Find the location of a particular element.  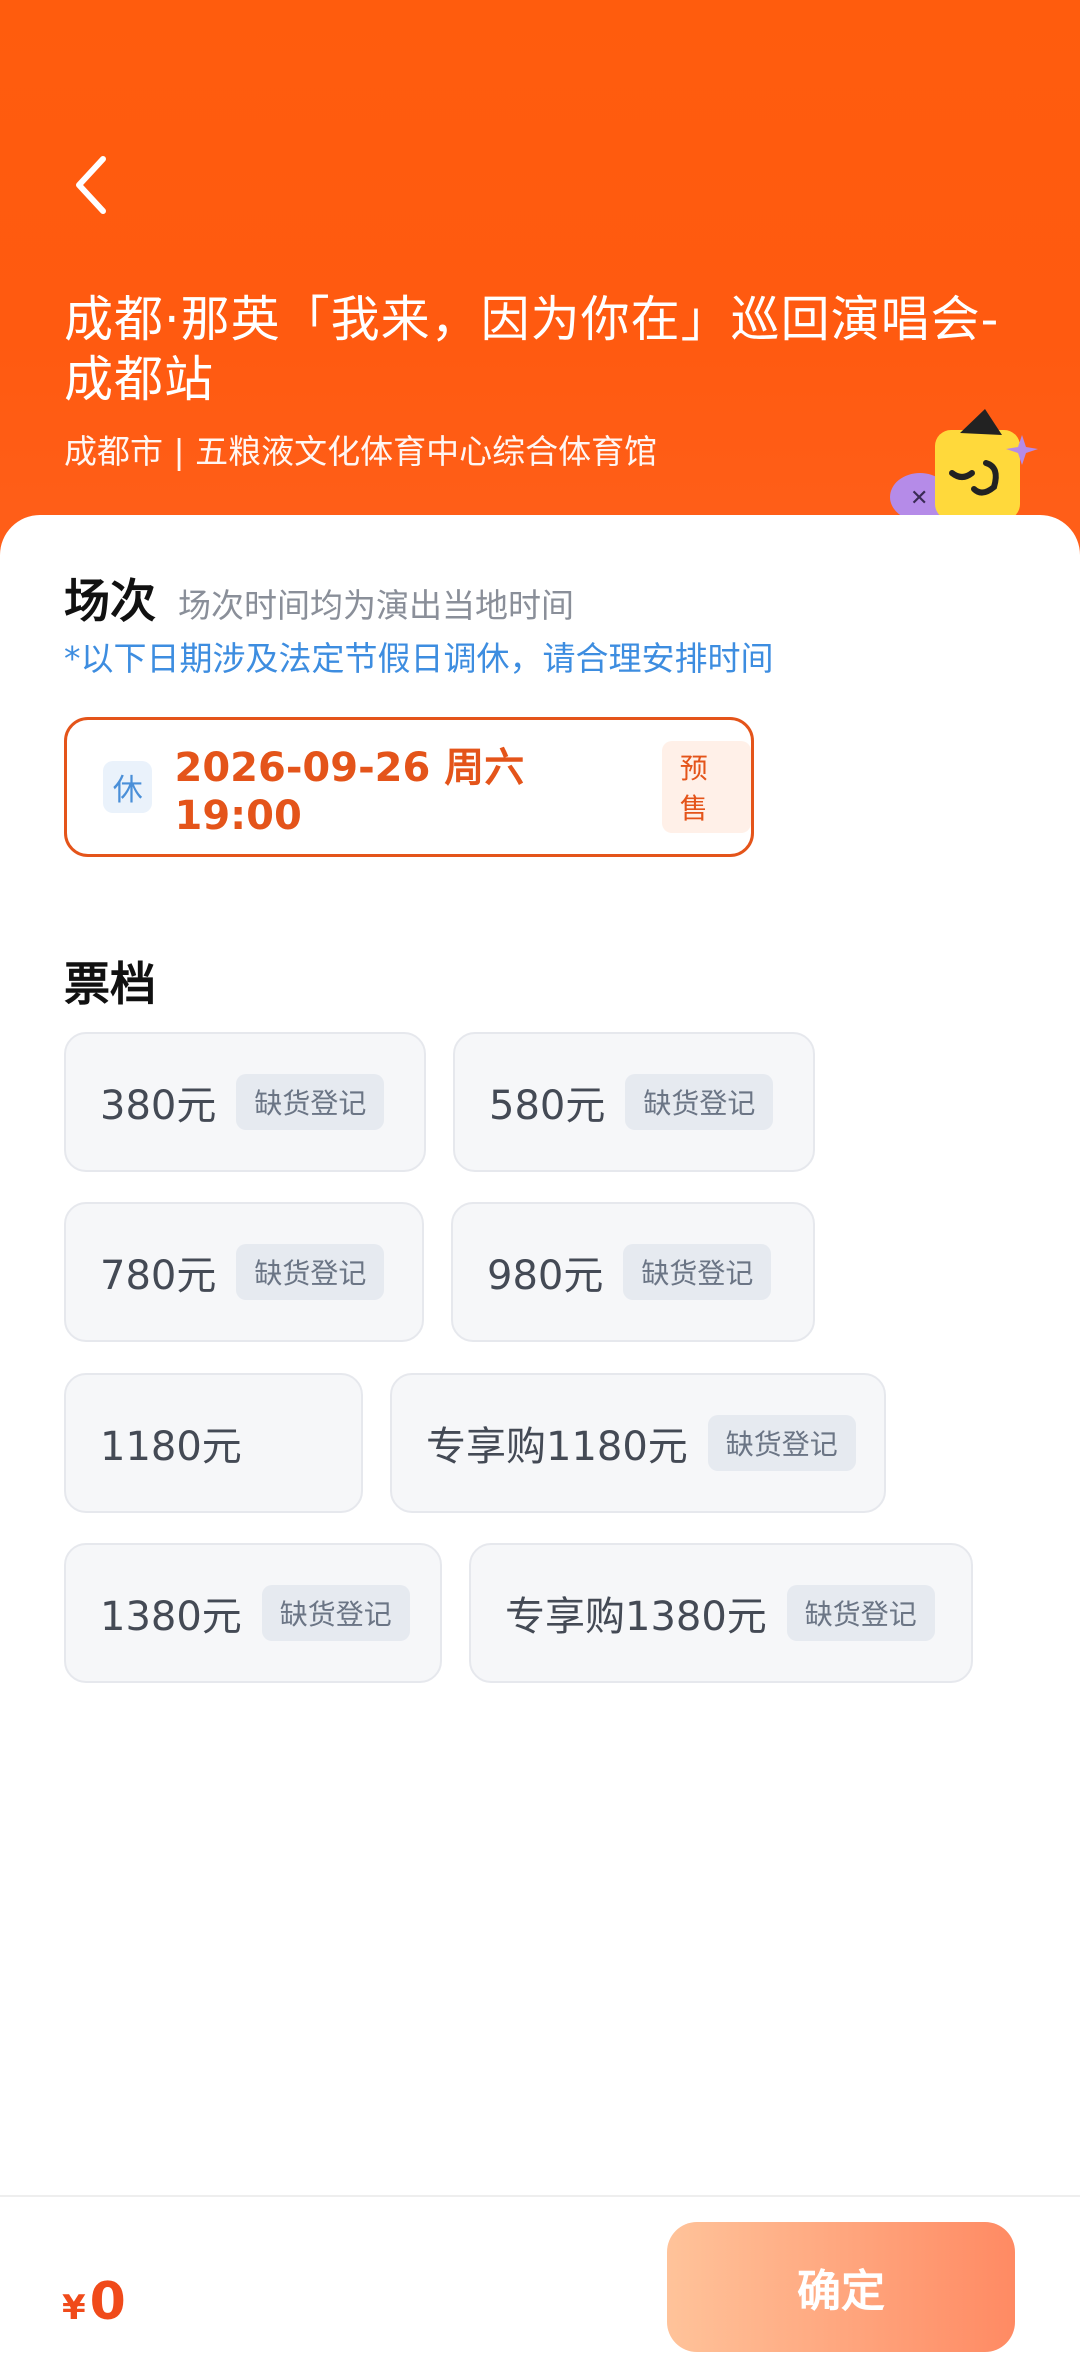

total-amount: 0 is located at coordinates (107, 2302).